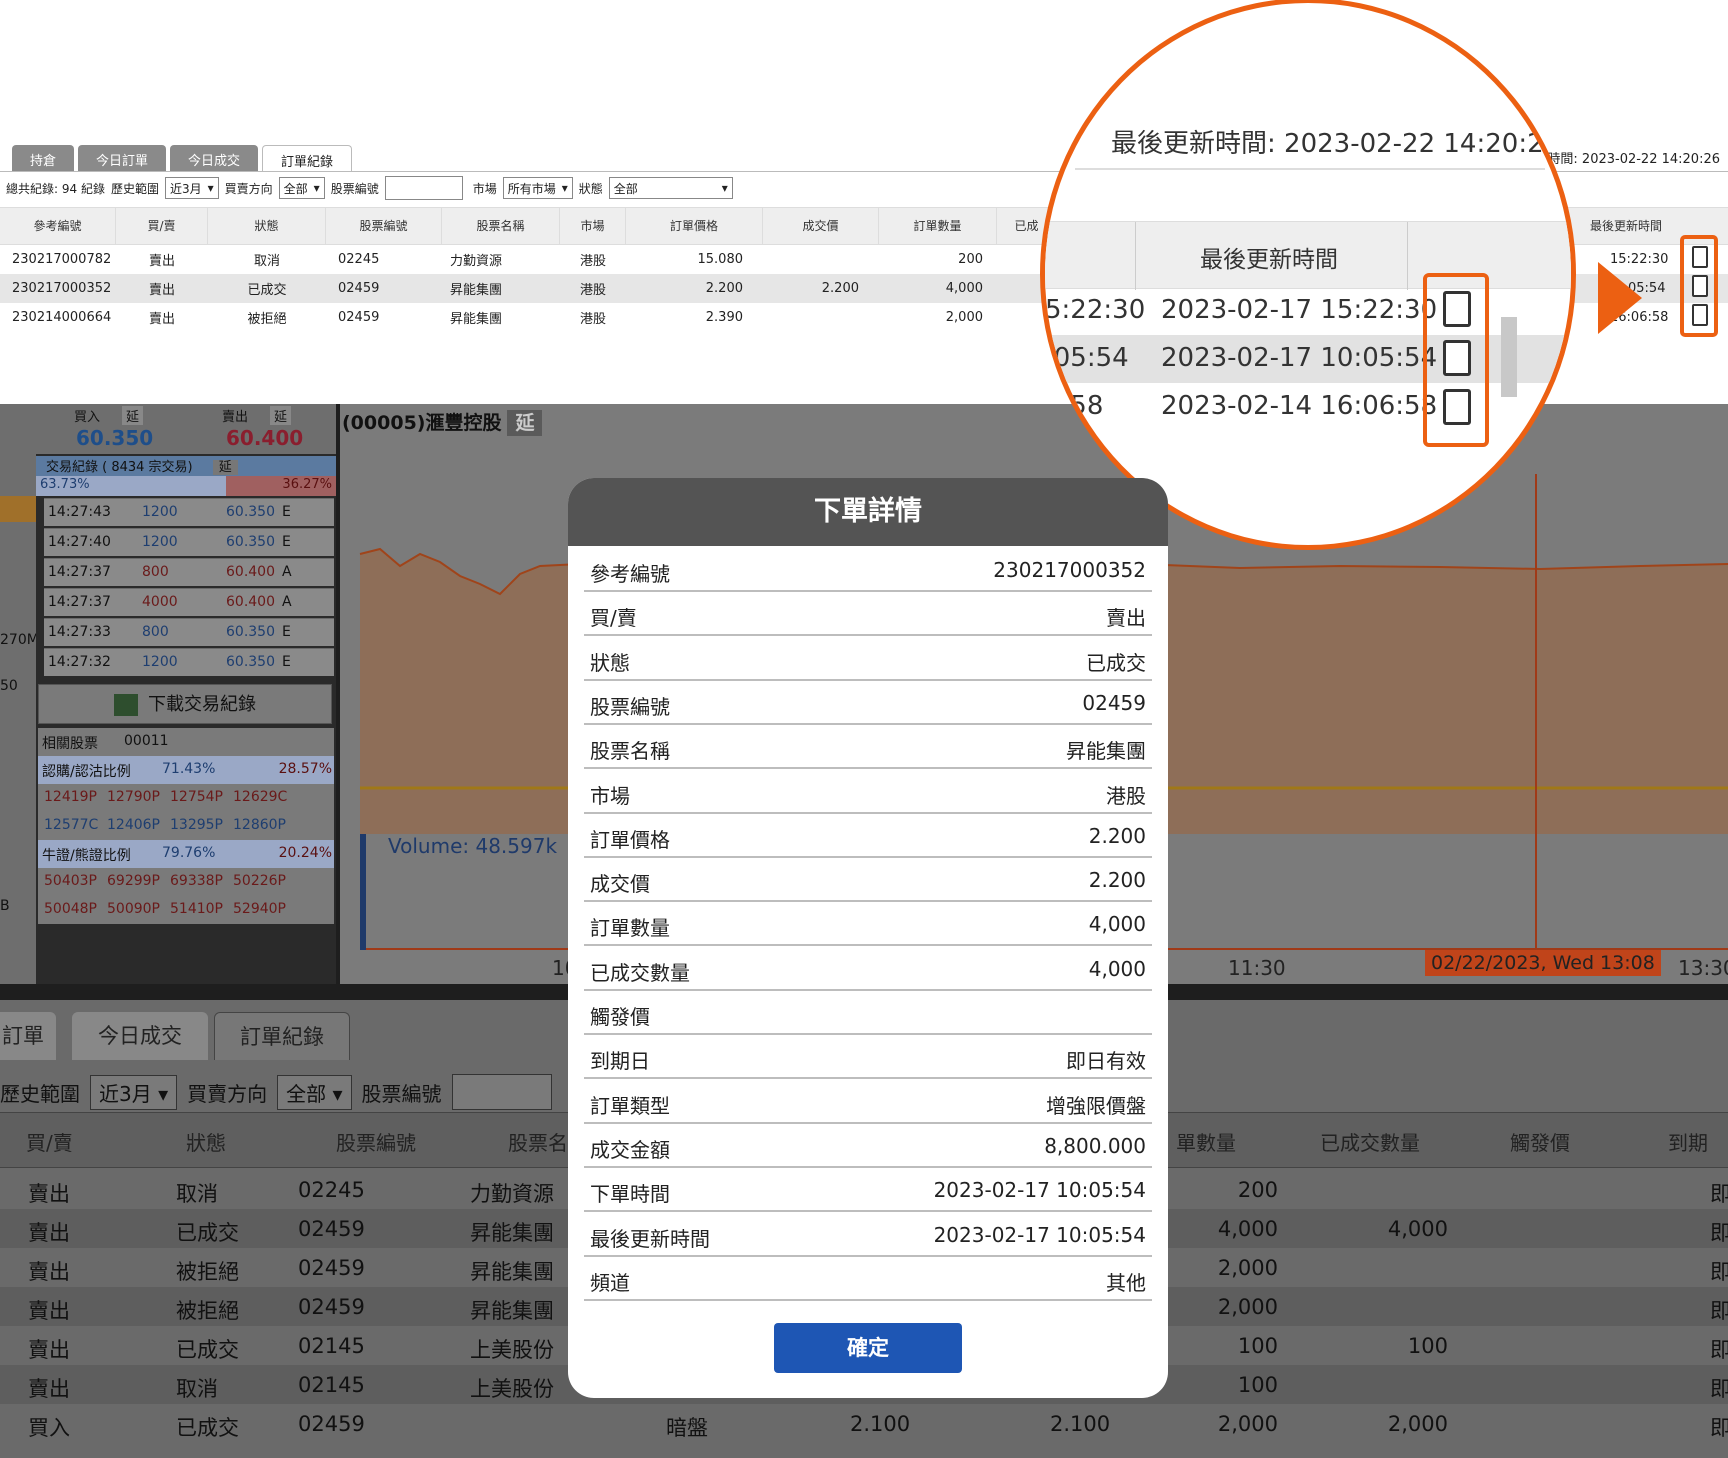 This screenshot has width=1728, height=1458. I want to click on cbbc-codes-row: 50048P 50090P 51410P 52940P, so click(186, 910).